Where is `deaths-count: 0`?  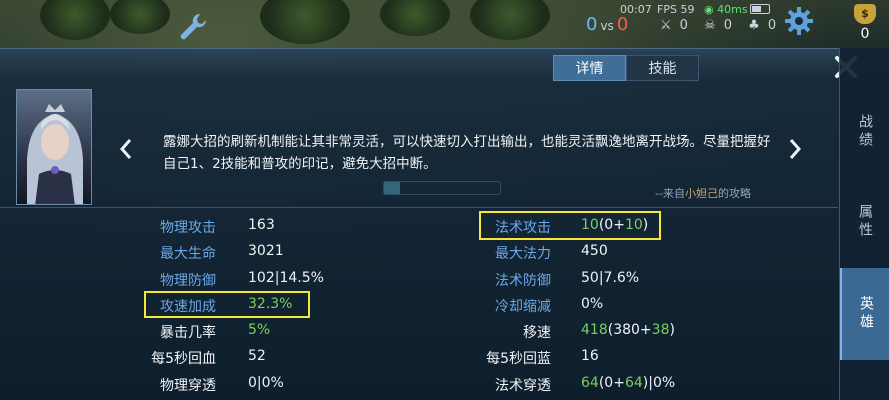
deaths-count: 0 is located at coordinates (730, 25).